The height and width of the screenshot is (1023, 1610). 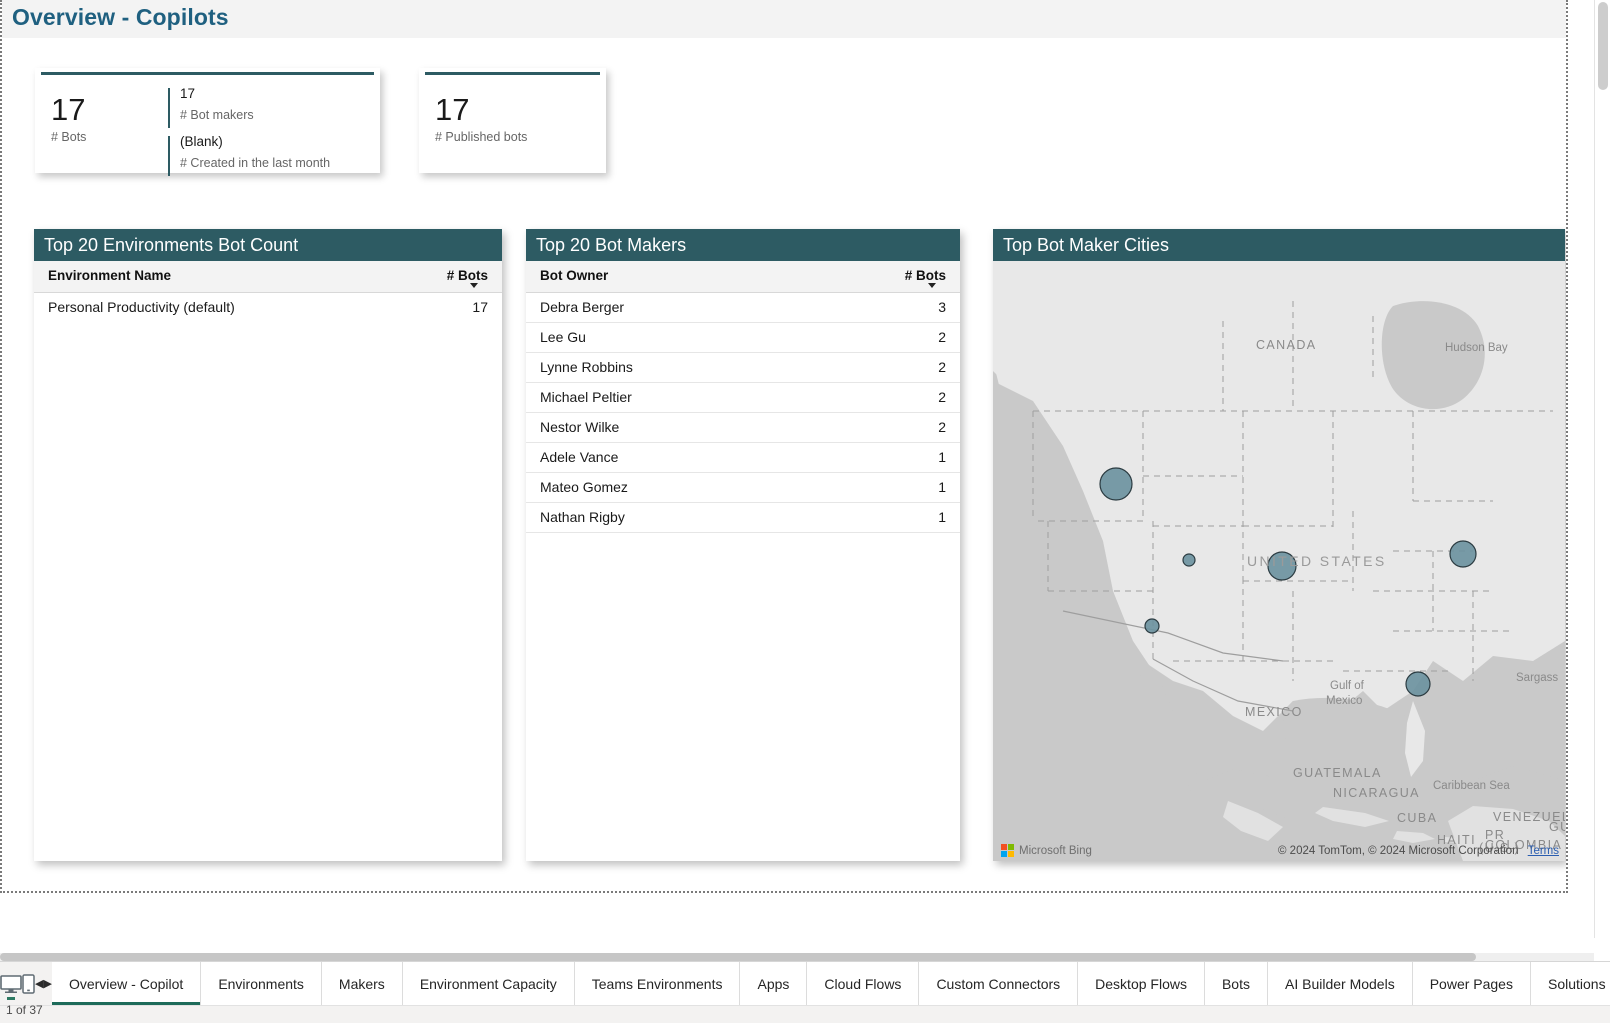 I want to click on kpi-bots-label: # Bots, so click(x=69, y=137).